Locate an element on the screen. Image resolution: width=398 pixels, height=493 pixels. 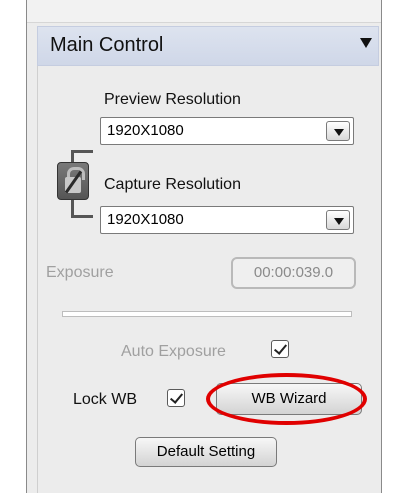
auto-exposure-checkbox is located at coordinates (280, 349).